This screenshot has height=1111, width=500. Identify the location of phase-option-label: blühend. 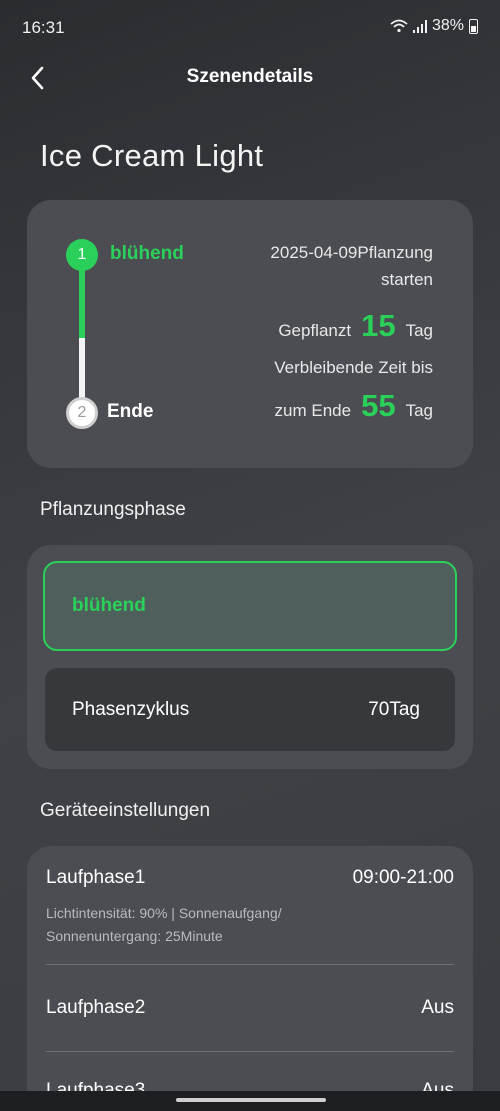
(109, 605).